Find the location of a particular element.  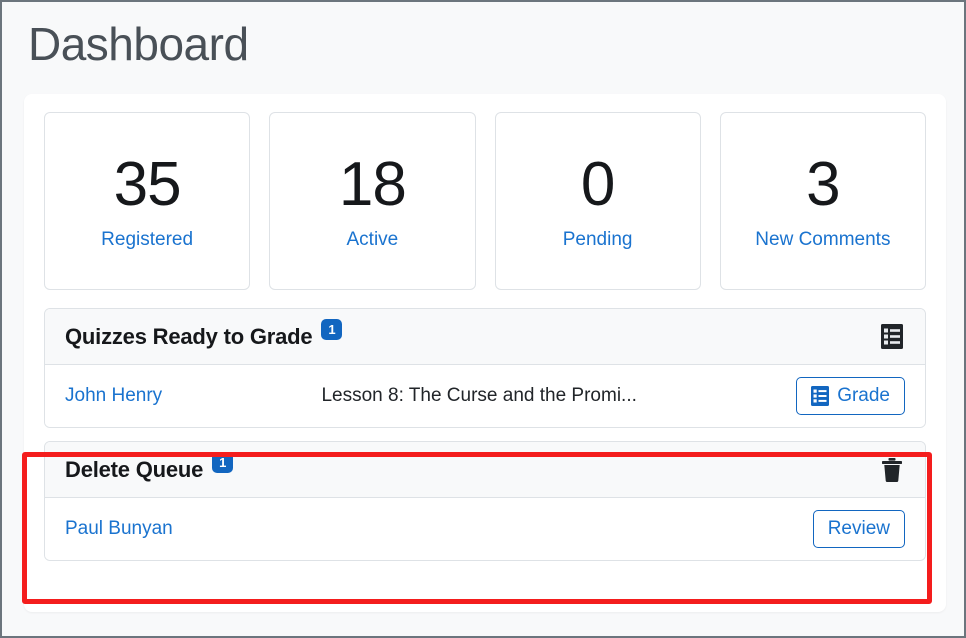

stat-card-registered: 35 Registered is located at coordinates (147, 201).